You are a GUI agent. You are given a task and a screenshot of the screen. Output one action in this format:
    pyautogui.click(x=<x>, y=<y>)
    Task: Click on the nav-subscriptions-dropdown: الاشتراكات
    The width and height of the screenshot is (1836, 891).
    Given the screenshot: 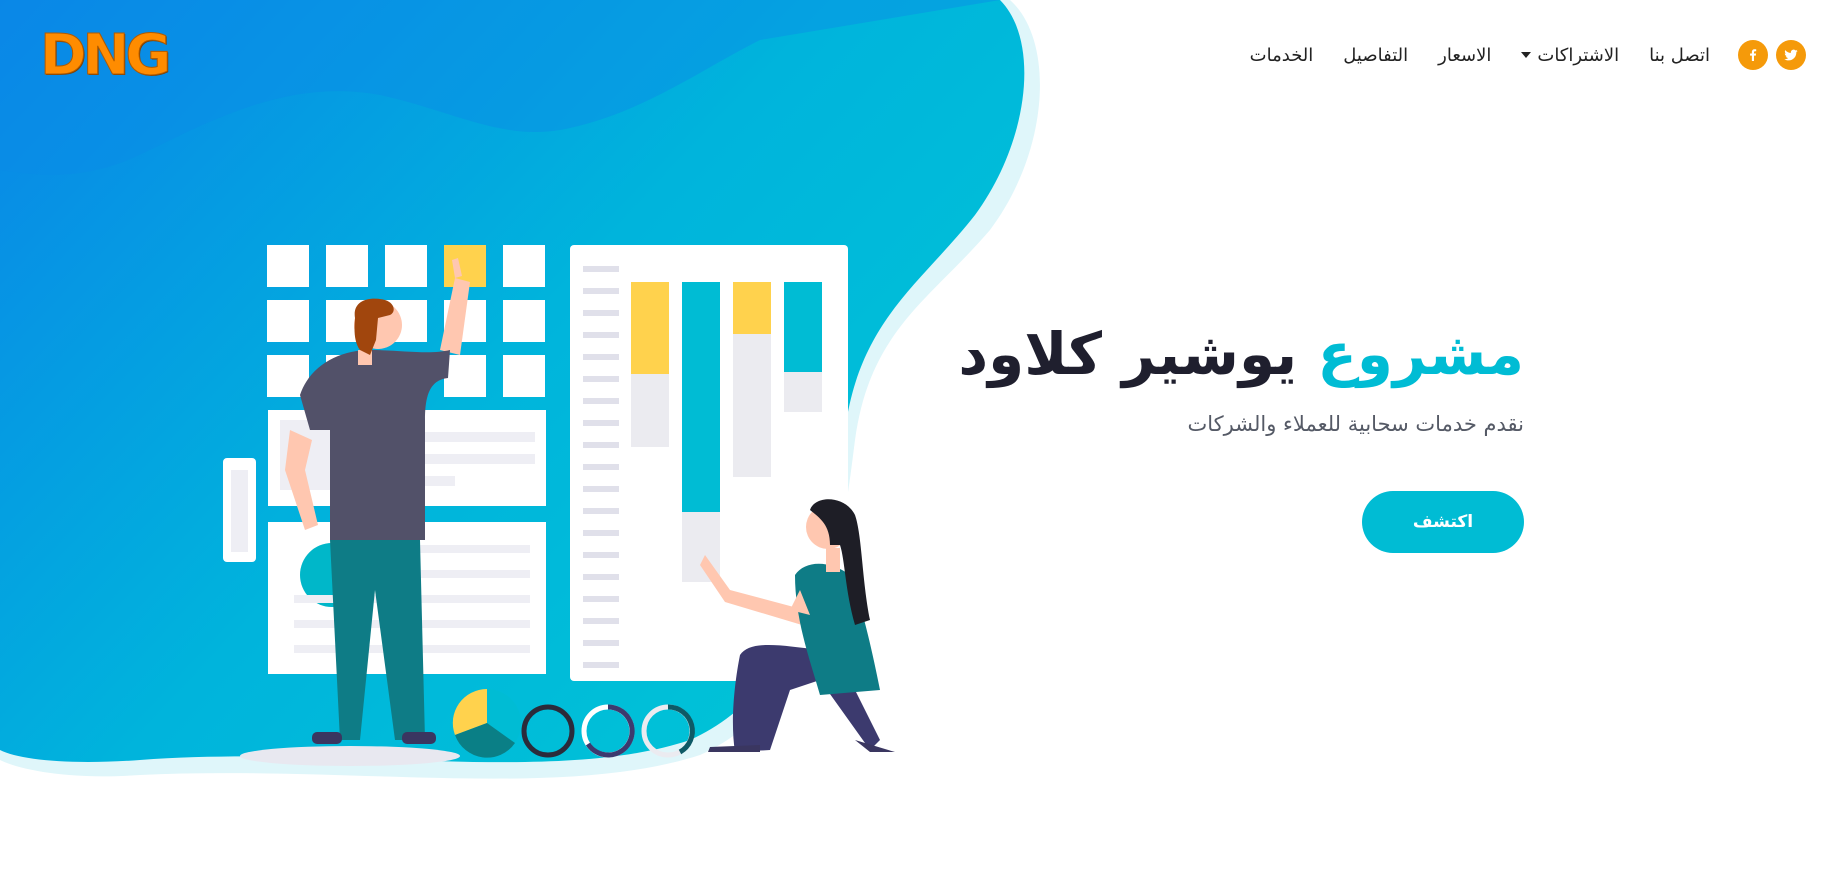 What is the action you would take?
    pyautogui.click(x=1570, y=55)
    